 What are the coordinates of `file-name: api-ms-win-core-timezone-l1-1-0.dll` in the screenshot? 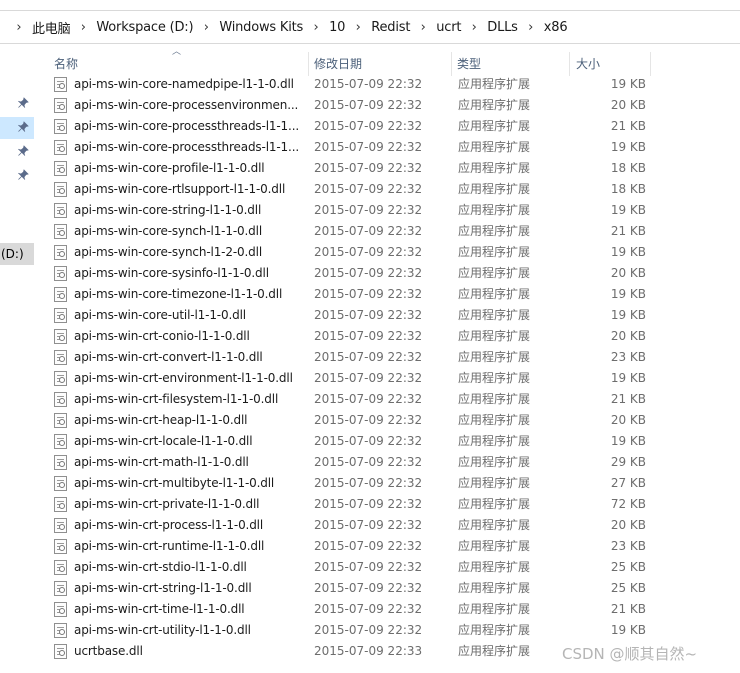 It's located at (178, 294).